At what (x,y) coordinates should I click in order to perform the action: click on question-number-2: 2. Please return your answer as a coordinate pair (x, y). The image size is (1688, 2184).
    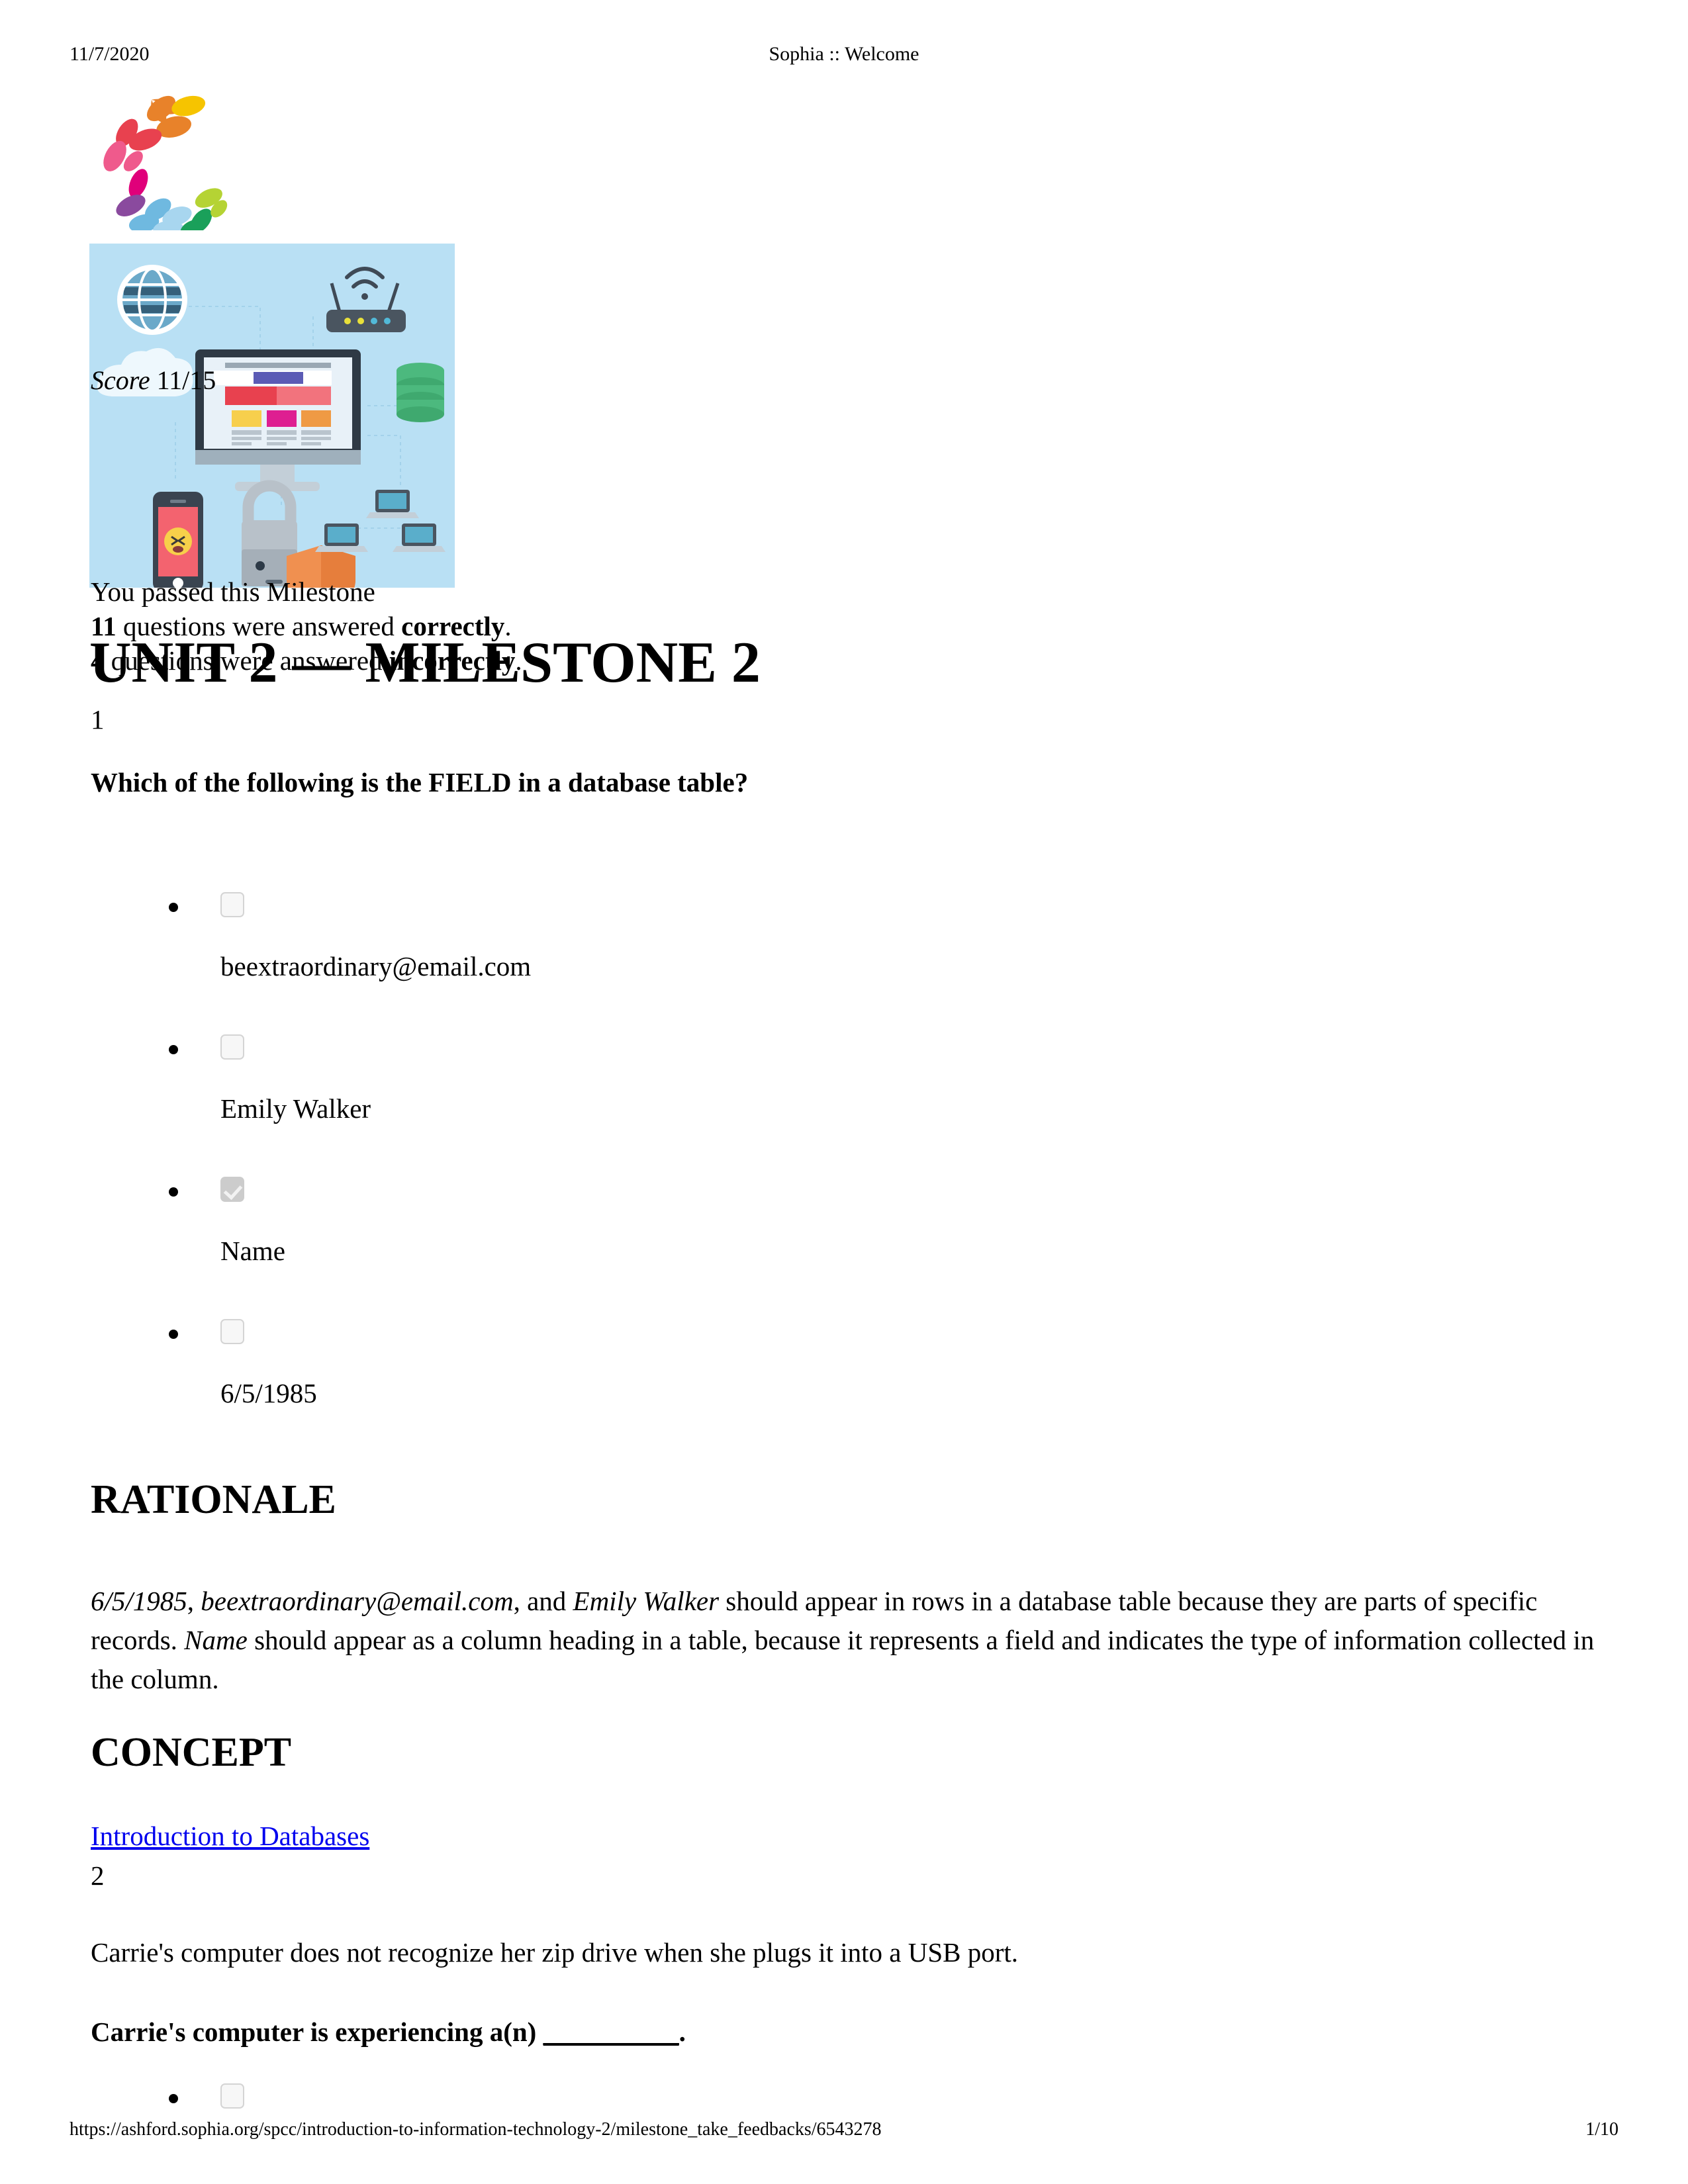
    Looking at the image, I should click on (98, 1875).